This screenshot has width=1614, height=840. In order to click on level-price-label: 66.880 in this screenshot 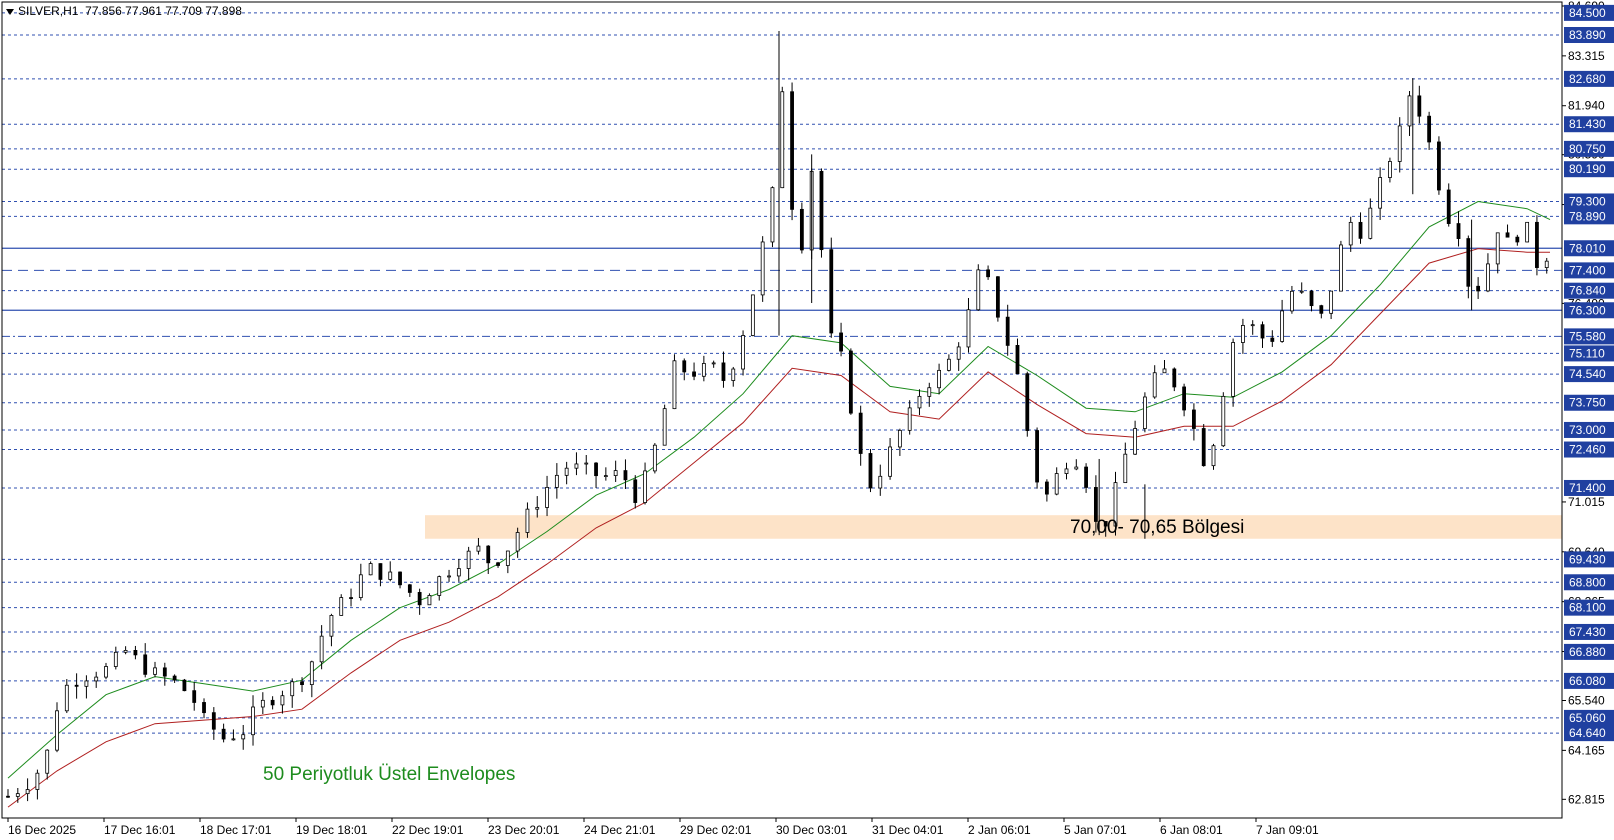, I will do `click(1587, 652)`.